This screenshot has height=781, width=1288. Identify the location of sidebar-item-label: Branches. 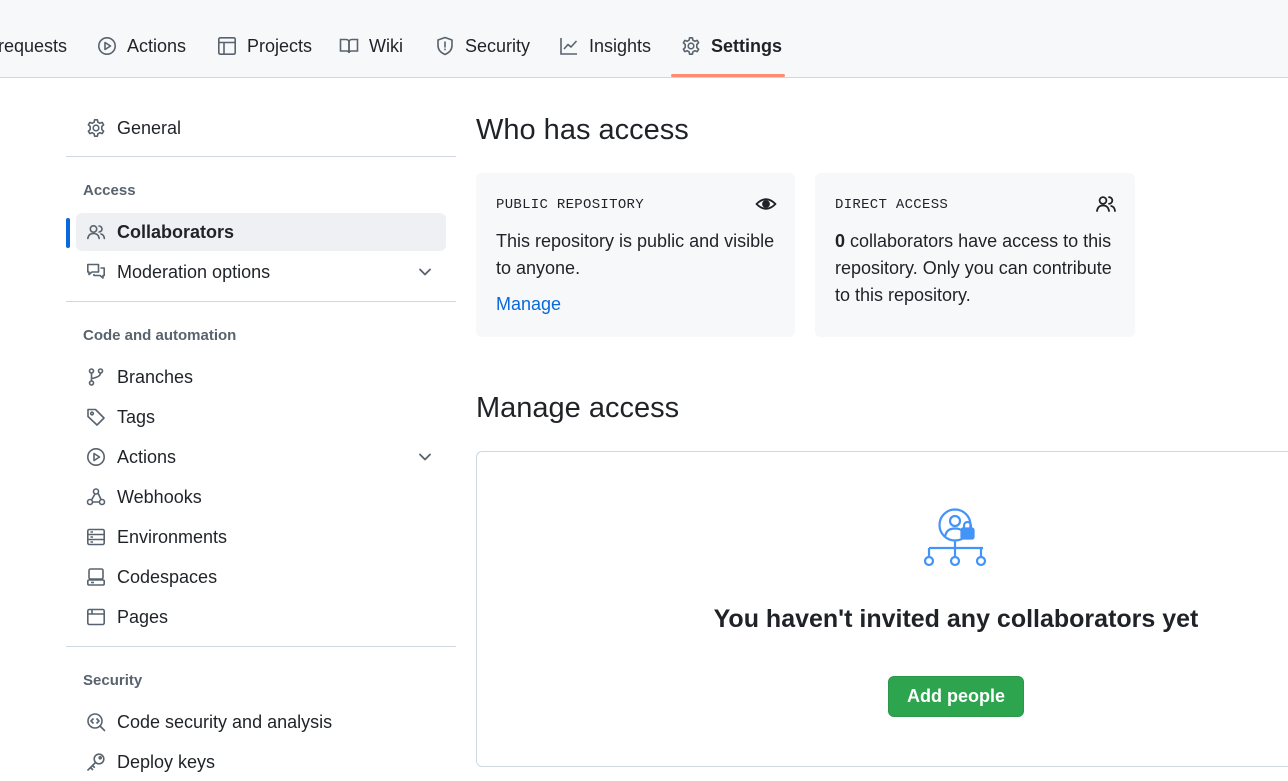
(155, 376).